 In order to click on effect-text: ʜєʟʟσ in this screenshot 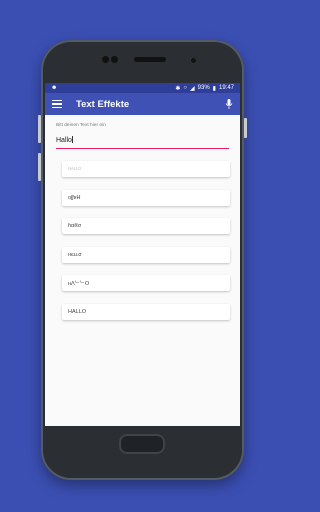, I will do `click(75, 254)`.